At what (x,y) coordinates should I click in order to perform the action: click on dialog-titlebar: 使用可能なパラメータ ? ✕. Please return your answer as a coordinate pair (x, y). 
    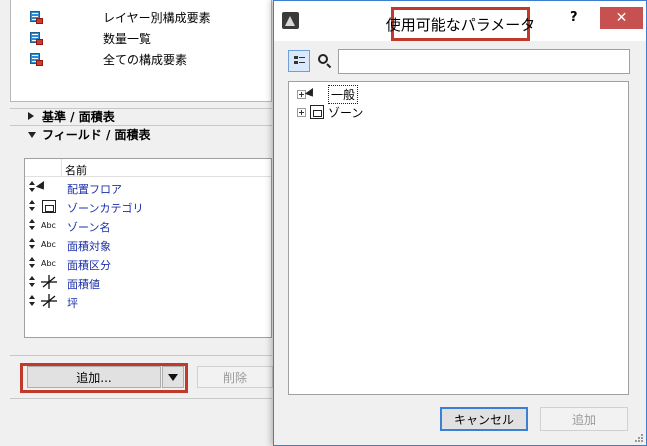
    Looking at the image, I should click on (460, 21).